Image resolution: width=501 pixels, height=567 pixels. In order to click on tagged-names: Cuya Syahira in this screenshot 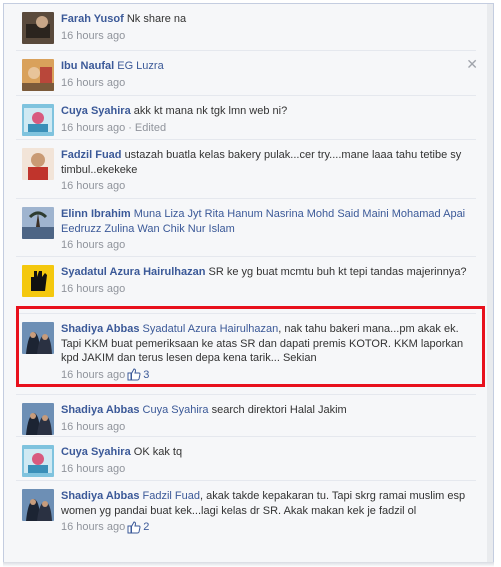, I will do `click(176, 410)`.